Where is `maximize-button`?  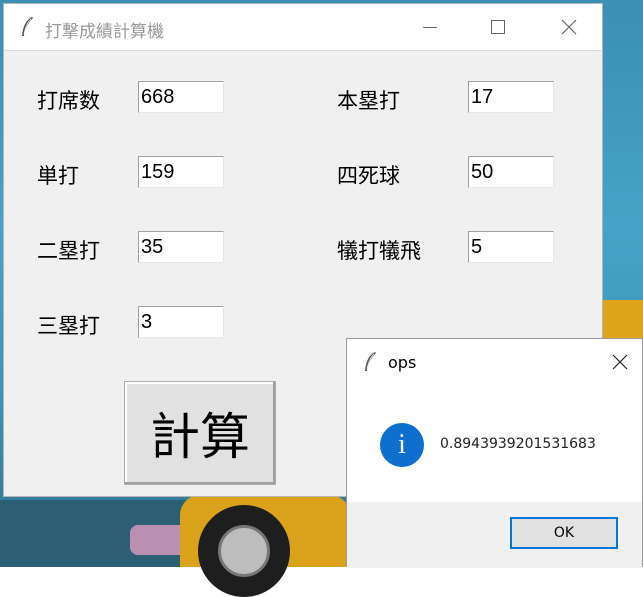 maximize-button is located at coordinates (498, 27).